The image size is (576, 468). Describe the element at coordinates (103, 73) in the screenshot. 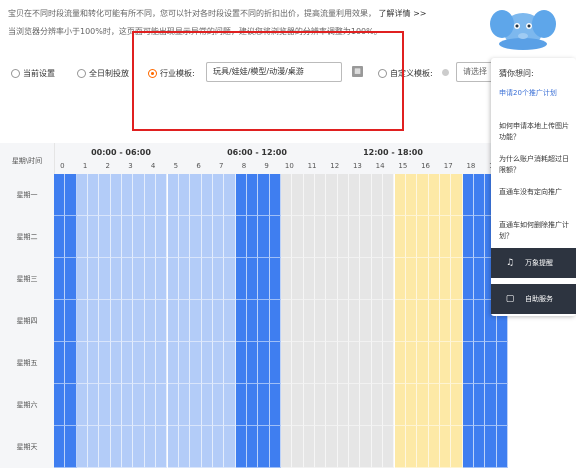

I see `radio-allday: 全日制投放` at that location.